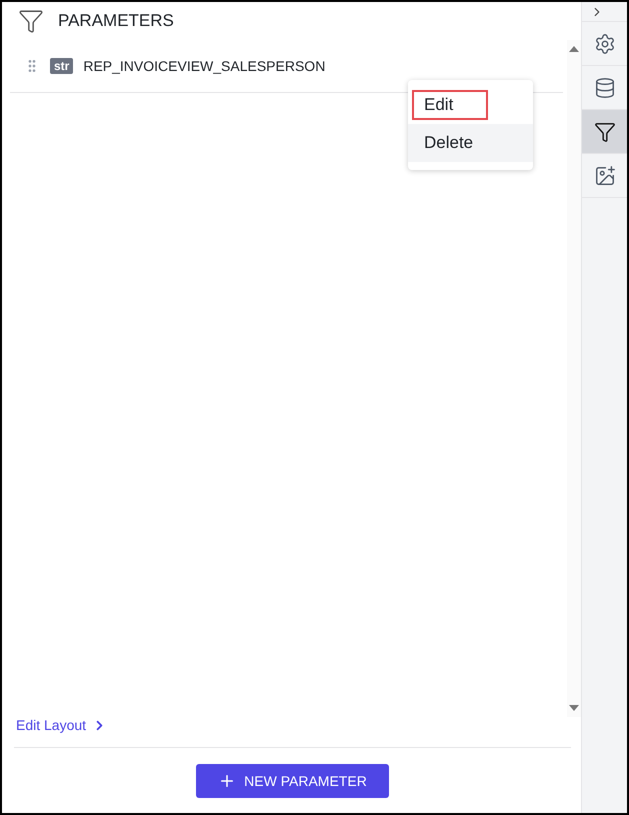  What do you see at coordinates (605, 43) in the screenshot?
I see `settings-icon` at bounding box center [605, 43].